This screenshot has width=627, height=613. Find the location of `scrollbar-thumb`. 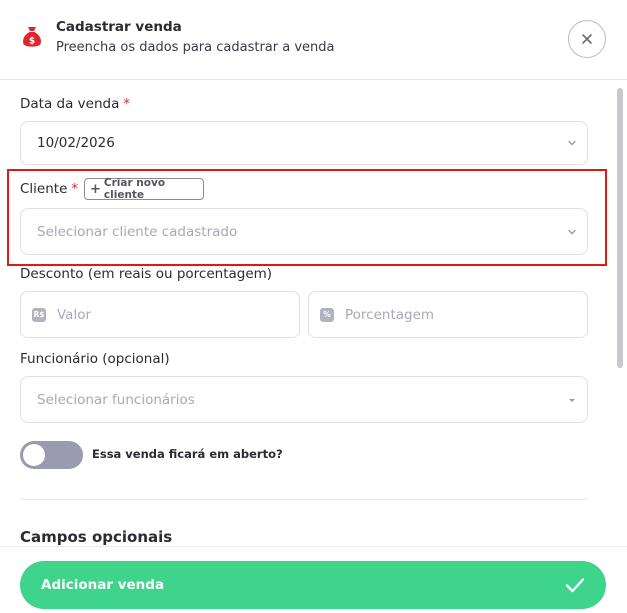

scrollbar-thumb is located at coordinates (620, 228).